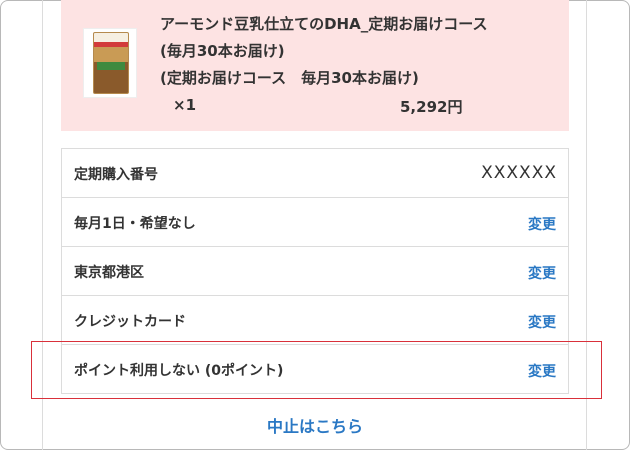 This screenshot has height=450, width=630. I want to click on address-row: 東京都港区 変更, so click(315, 271).